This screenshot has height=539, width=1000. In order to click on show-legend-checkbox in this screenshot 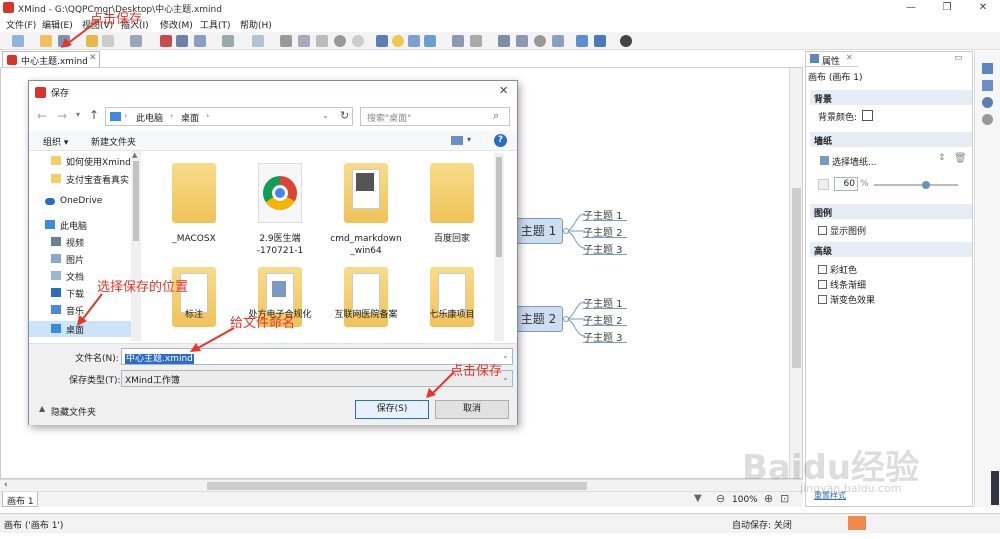, I will do `click(822, 230)`.